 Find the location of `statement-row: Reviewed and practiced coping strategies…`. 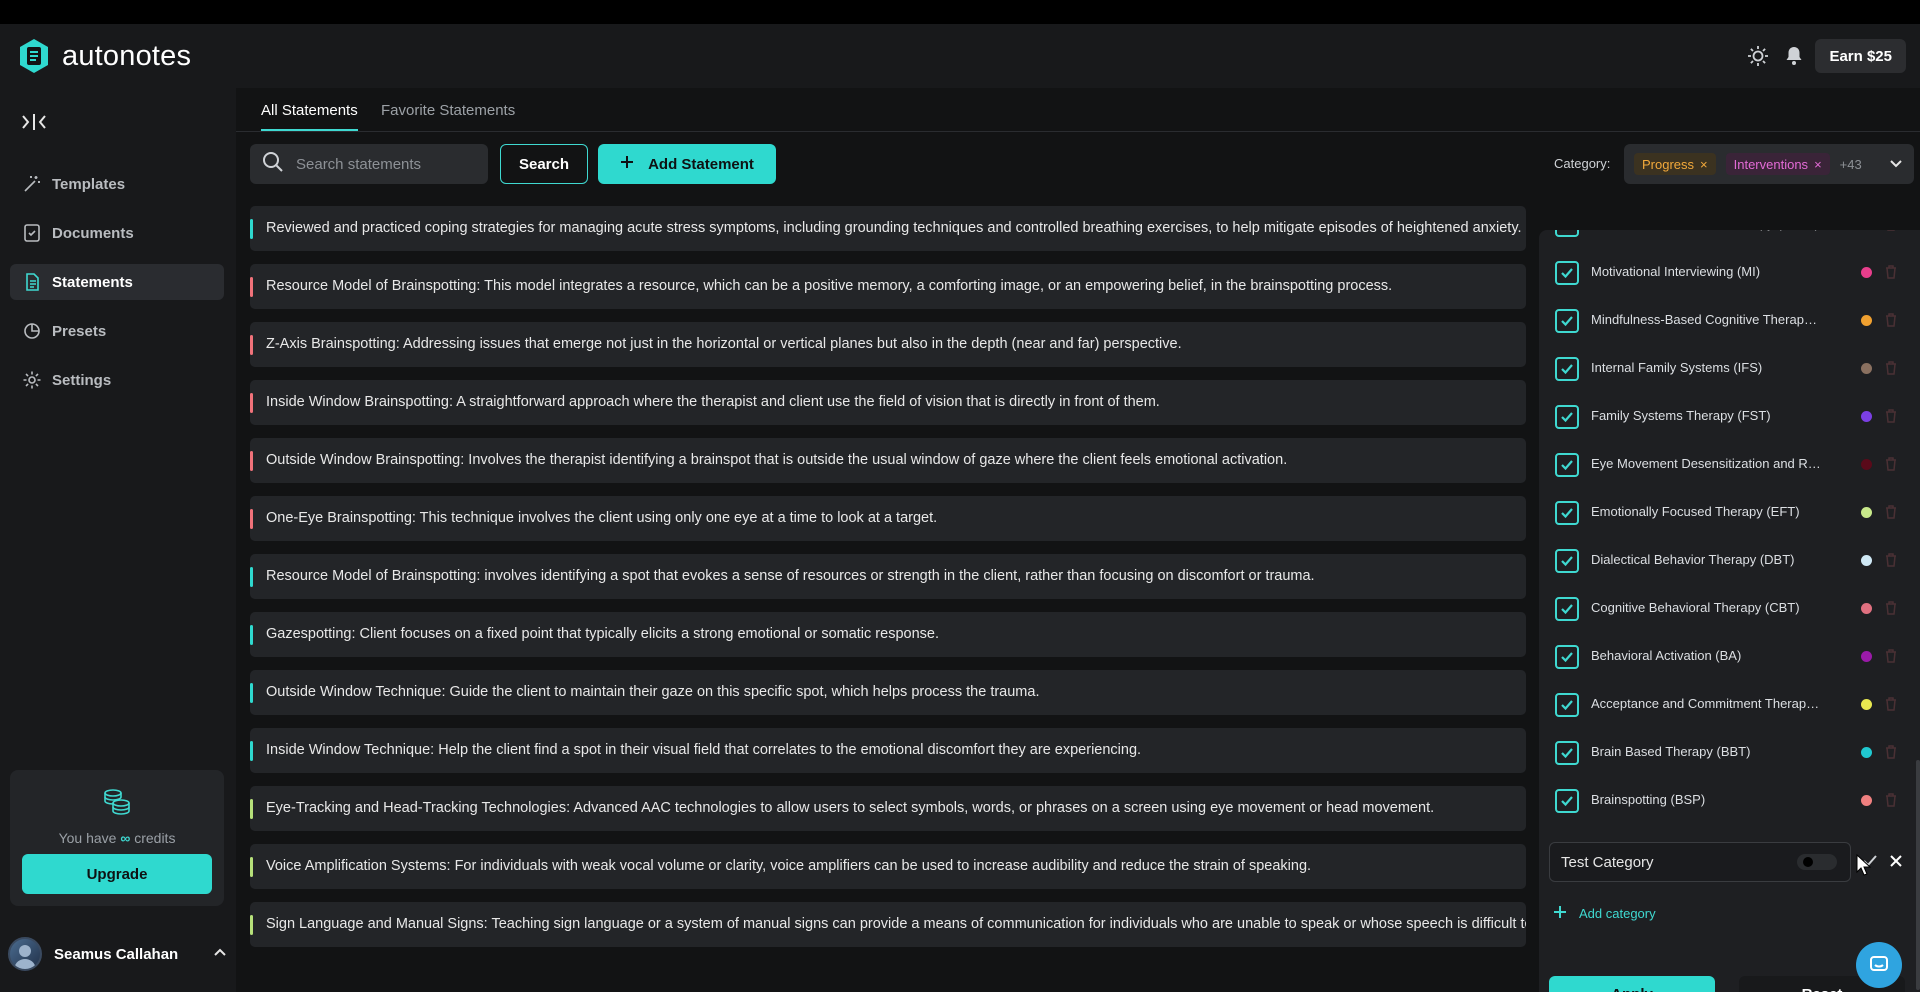

statement-row: Reviewed and practiced coping strategies… is located at coordinates (888, 228).